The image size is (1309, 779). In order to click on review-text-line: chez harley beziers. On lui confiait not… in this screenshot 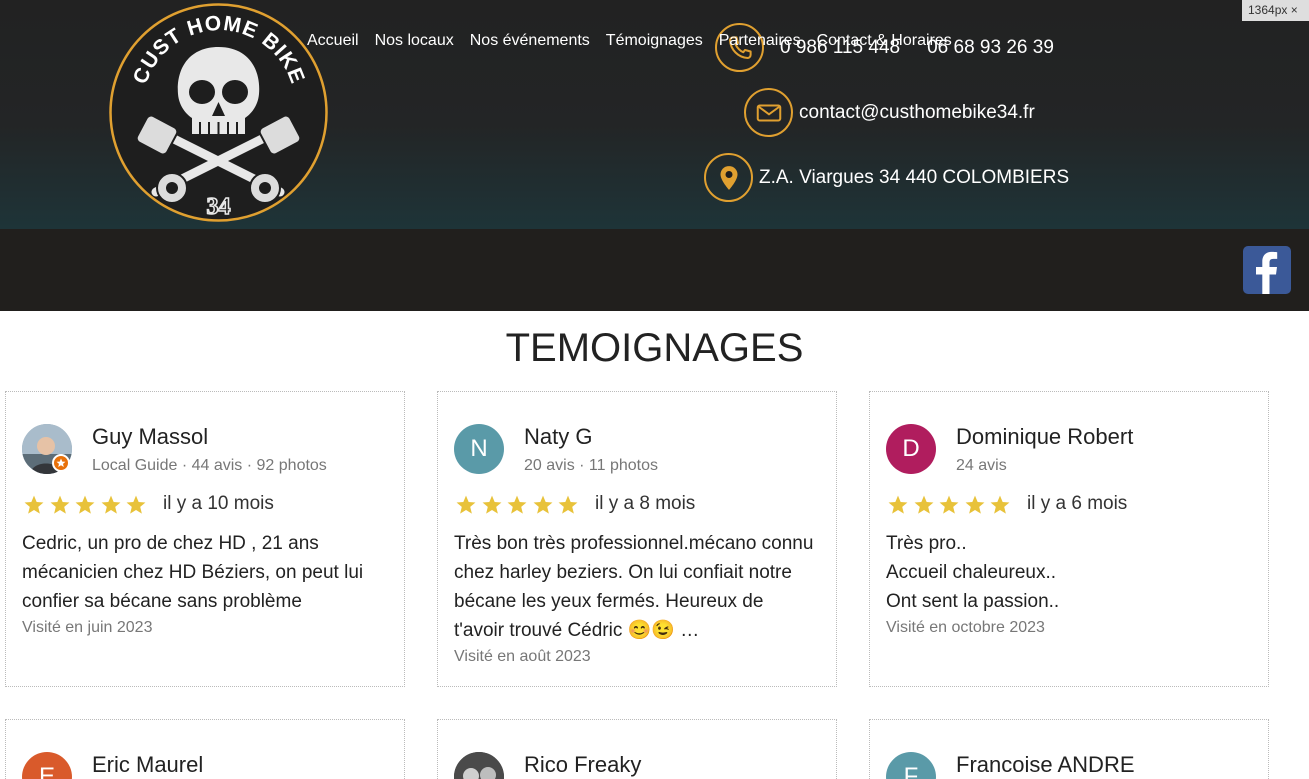, I will do `click(623, 572)`.